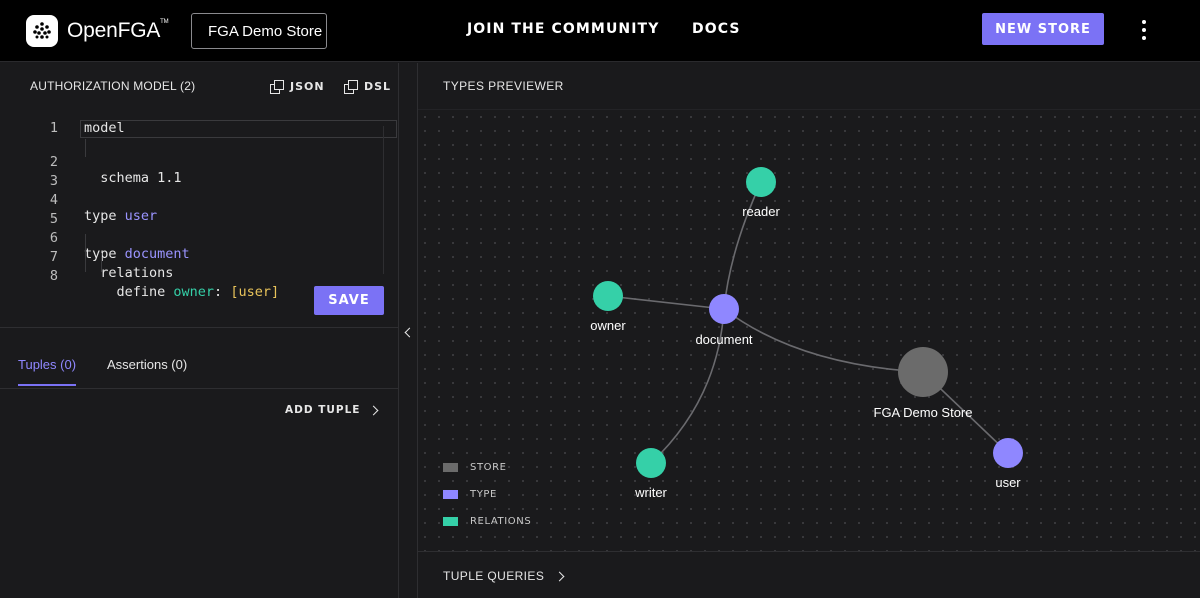  I want to click on node-document, so click(724, 309).